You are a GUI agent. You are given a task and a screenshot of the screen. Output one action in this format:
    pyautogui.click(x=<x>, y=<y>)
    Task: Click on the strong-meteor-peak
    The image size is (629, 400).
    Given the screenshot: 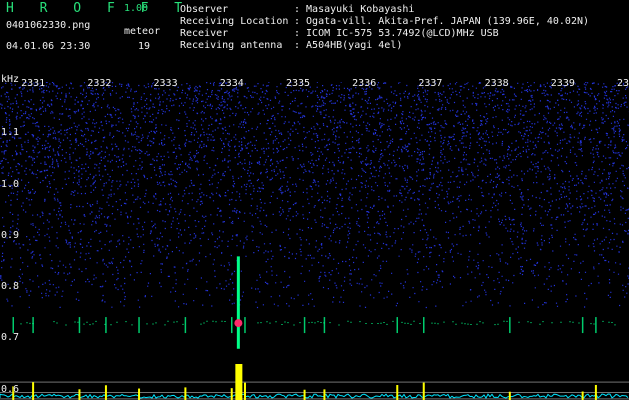 What is the action you would take?
    pyautogui.click(x=238, y=323)
    